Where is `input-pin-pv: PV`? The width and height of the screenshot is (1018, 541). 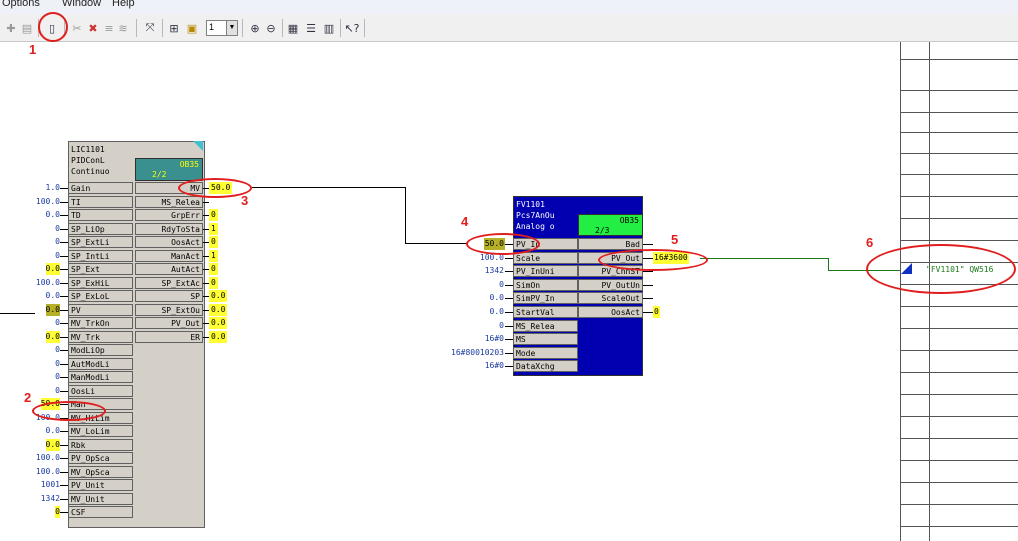 input-pin-pv: PV is located at coordinates (100, 309).